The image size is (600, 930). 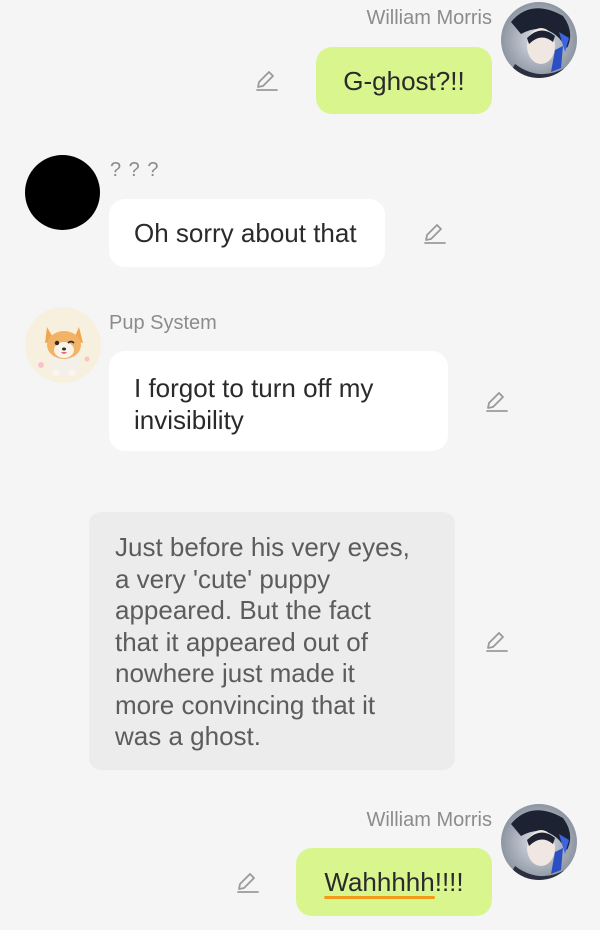 What do you see at coordinates (379, 882) in the screenshot?
I see `spellcheck-word: Wahhhhh` at bounding box center [379, 882].